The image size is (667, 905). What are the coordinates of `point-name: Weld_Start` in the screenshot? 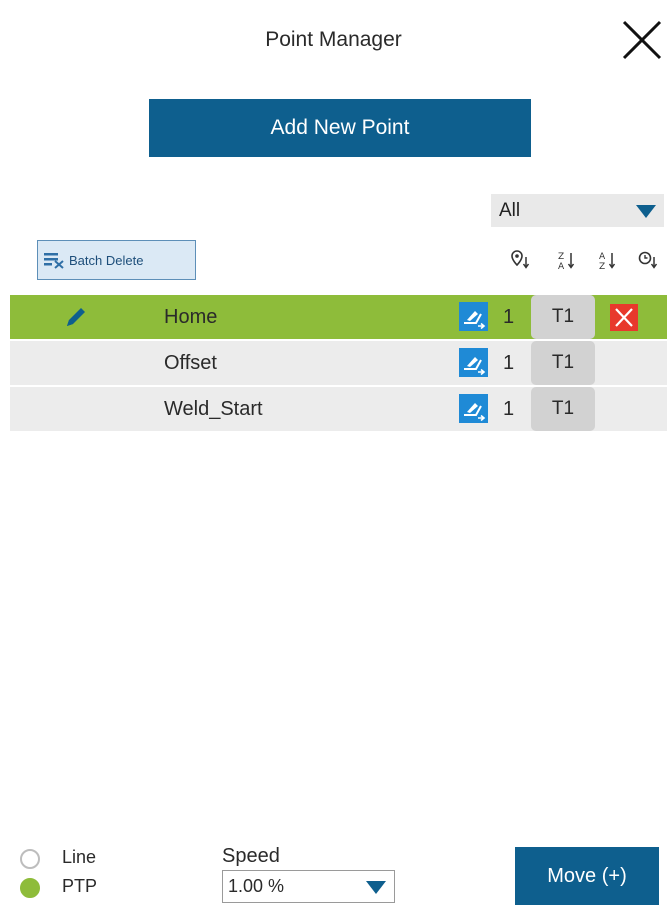 It's located at (213, 409).